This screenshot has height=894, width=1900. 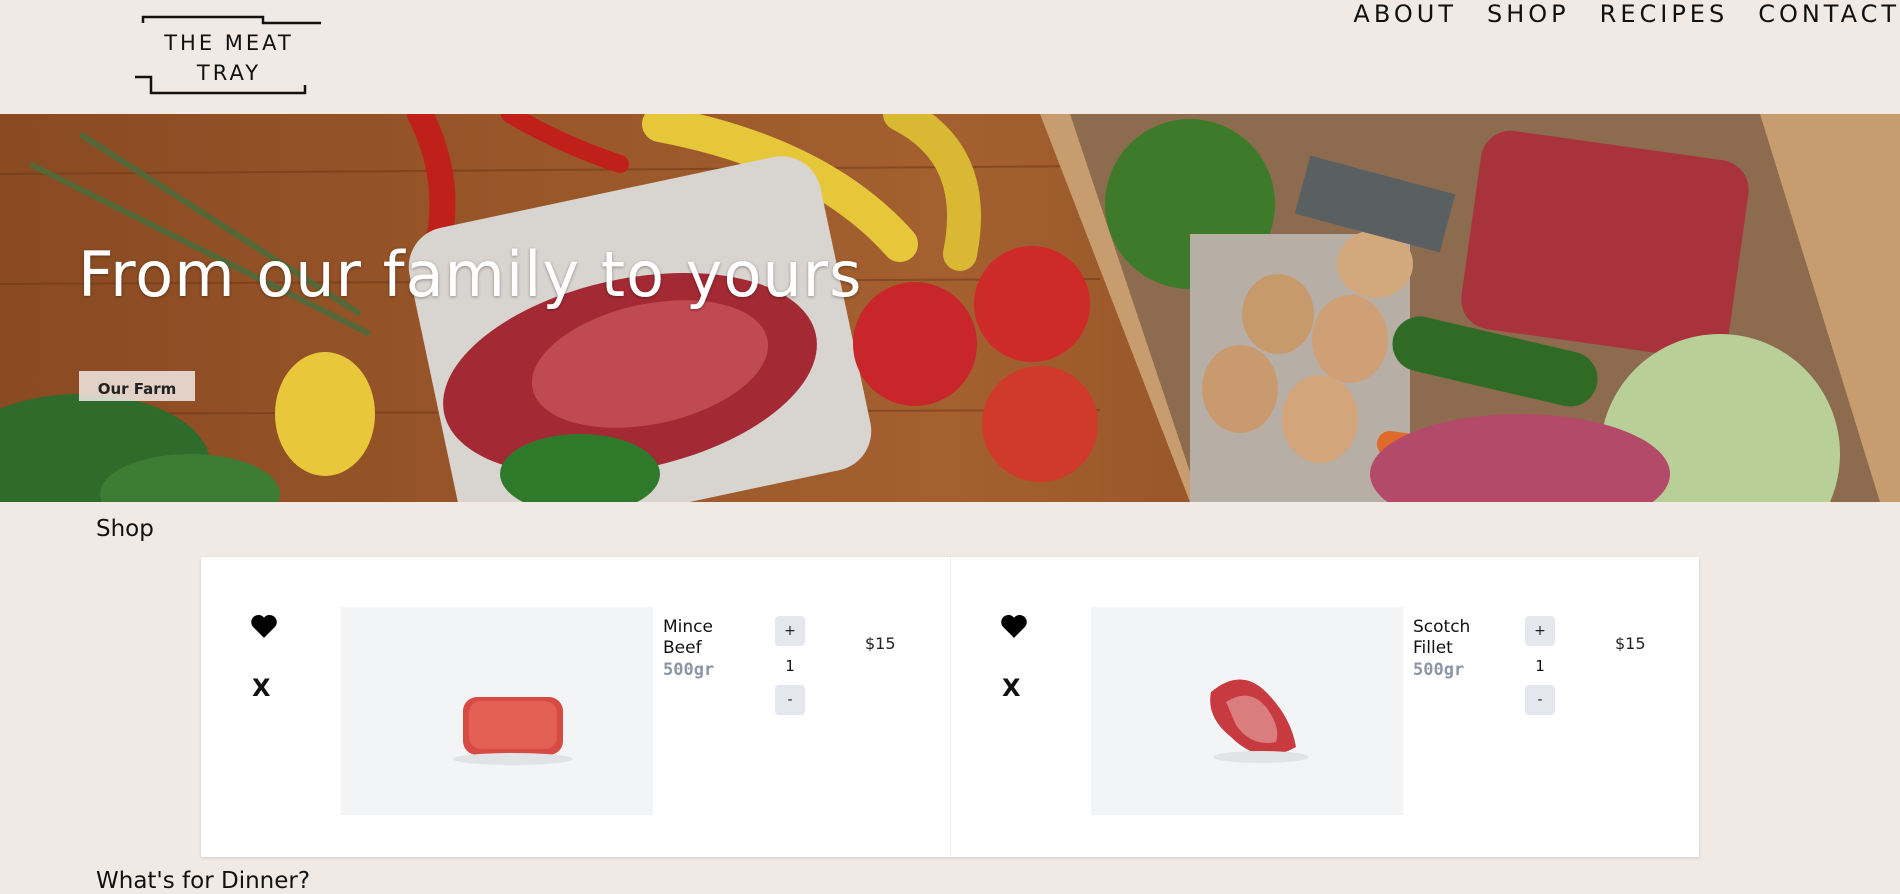 What do you see at coordinates (950, 57) in the screenshot?
I see `site-header: THE MEAT TRAY ABOUT SHOP RECIPES CONTACT` at bounding box center [950, 57].